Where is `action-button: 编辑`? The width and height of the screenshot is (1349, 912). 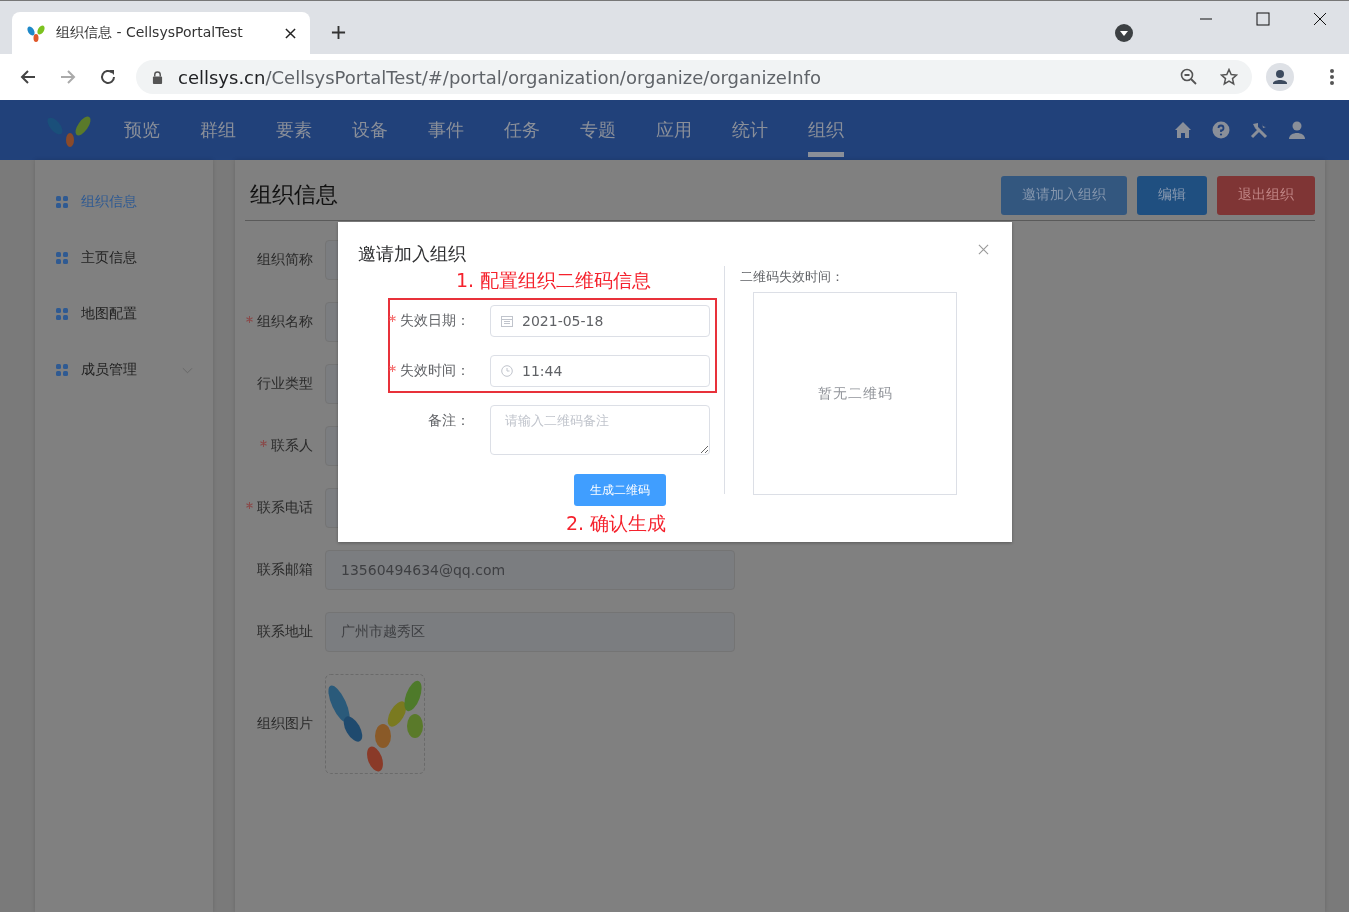 action-button: 编辑 is located at coordinates (1172, 195).